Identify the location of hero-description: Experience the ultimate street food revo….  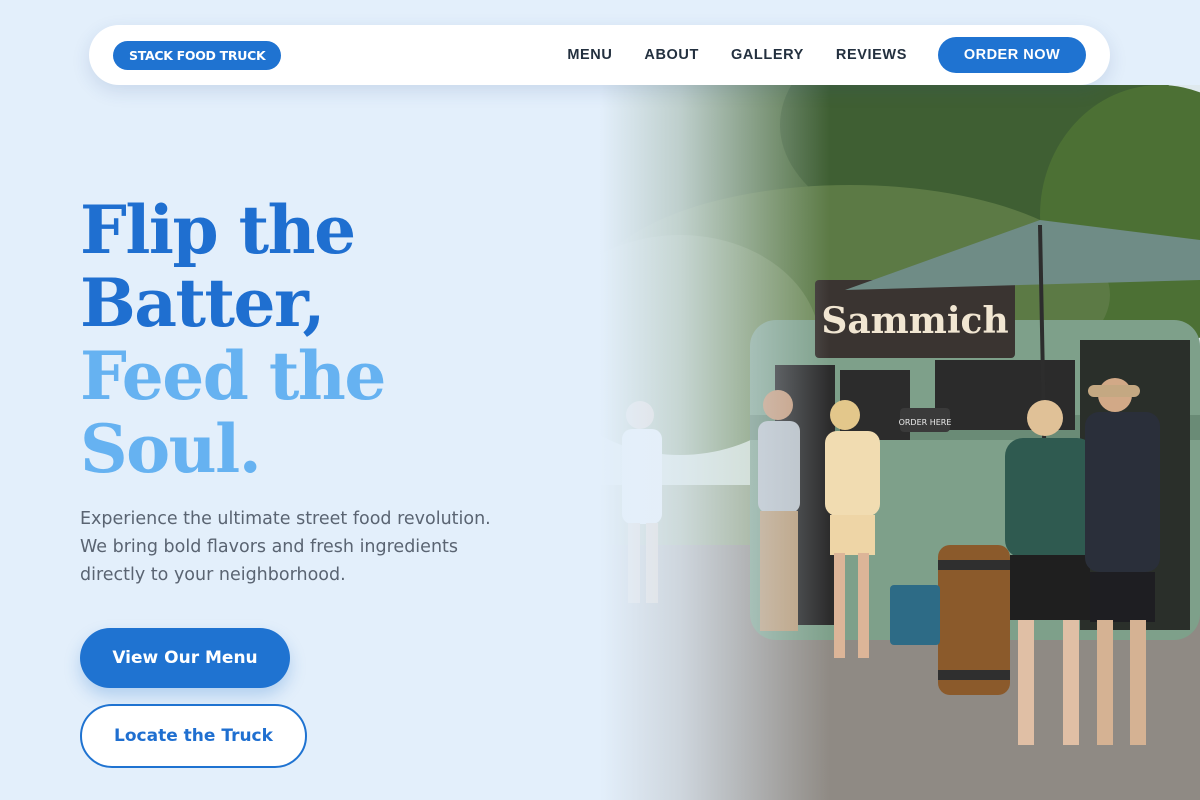
(285, 547).